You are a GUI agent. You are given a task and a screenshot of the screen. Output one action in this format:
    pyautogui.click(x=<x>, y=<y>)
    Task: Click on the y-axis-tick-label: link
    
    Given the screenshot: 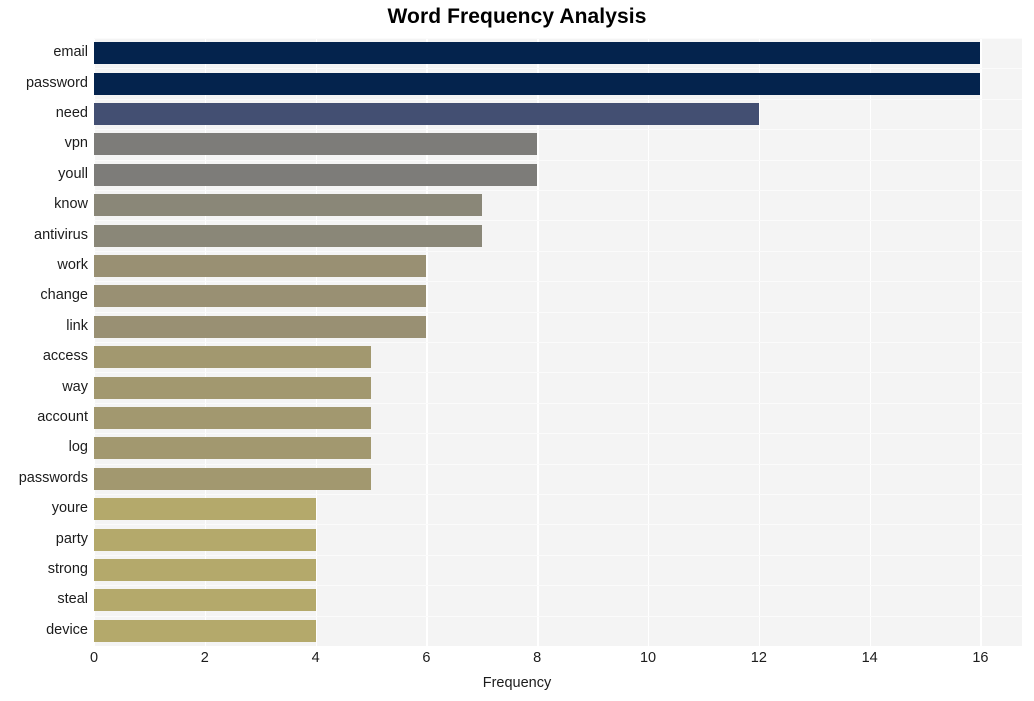 What is the action you would take?
    pyautogui.click(x=77, y=325)
    